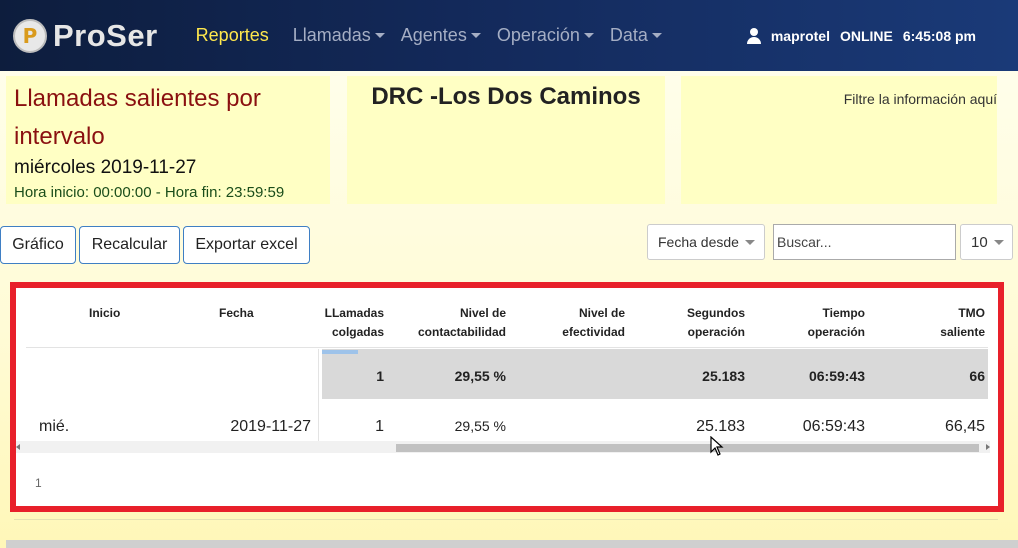  What do you see at coordinates (506, 140) in the screenshot?
I see `site-panel: DRC -Los Dos Caminos` at bounding box center [506, 140].